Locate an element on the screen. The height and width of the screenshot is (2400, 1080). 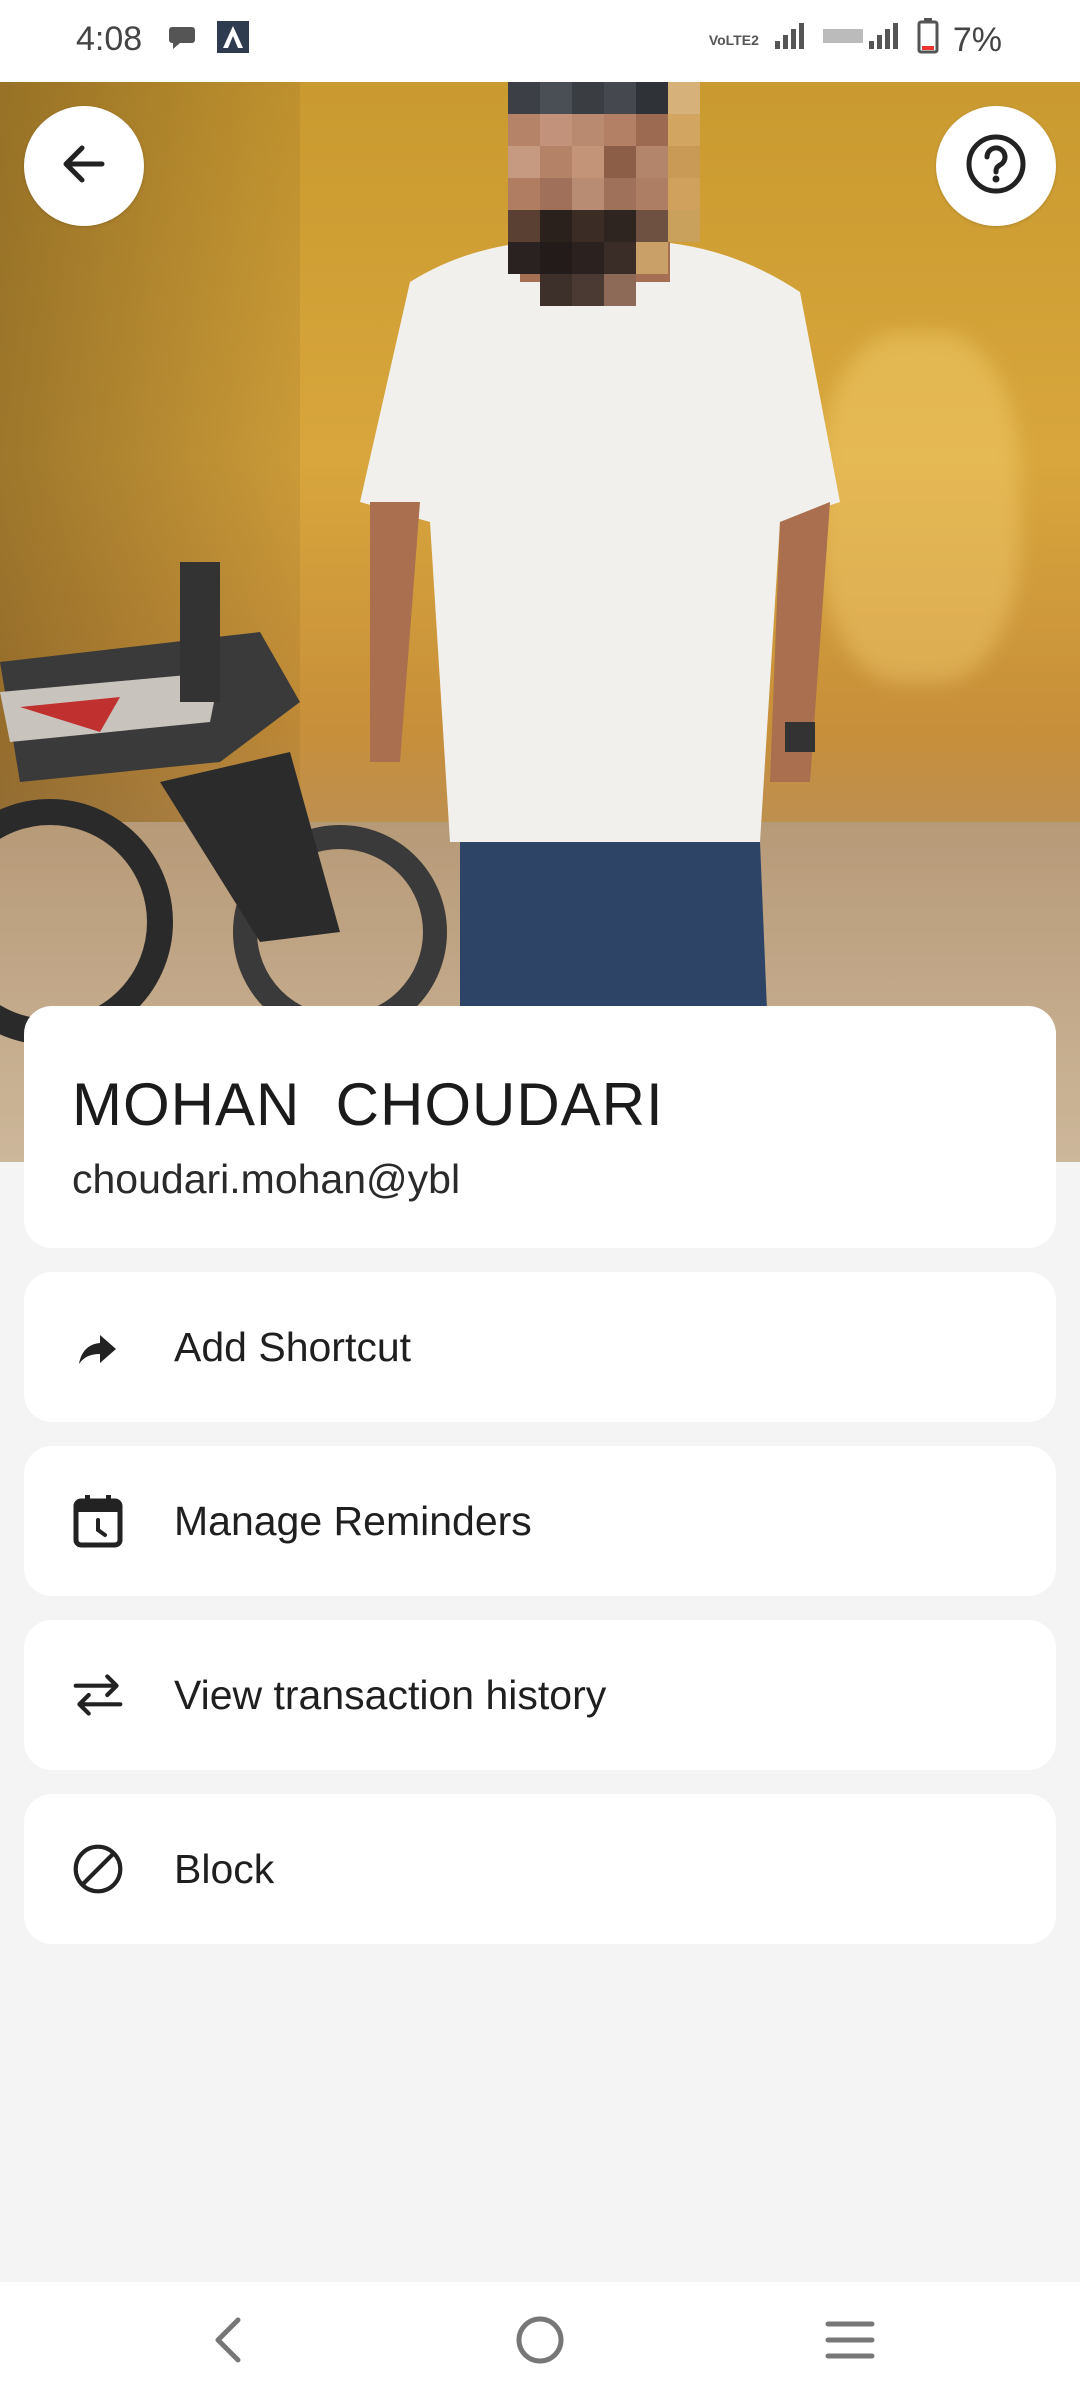
nav-back-button is located at coordinates (228, 2342).